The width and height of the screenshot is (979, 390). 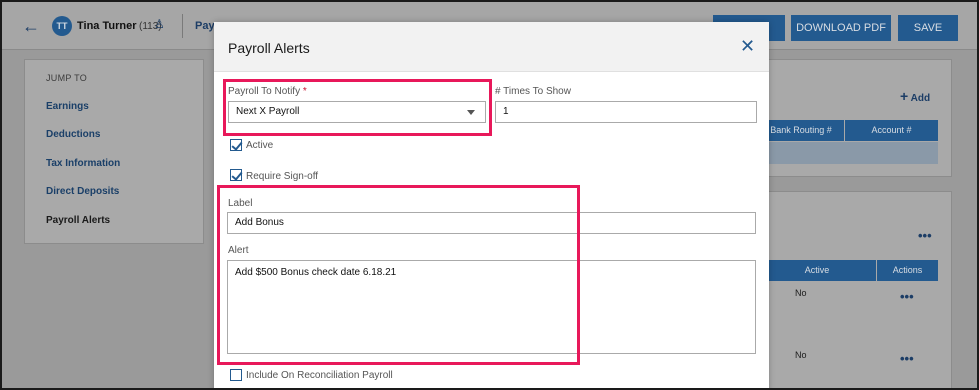 What do you see at coordinates (319, 375) in the screenshot?
I see `include-reconciliation-label: Include On Reconciliation Payroll` at bounding box center [319, 375].